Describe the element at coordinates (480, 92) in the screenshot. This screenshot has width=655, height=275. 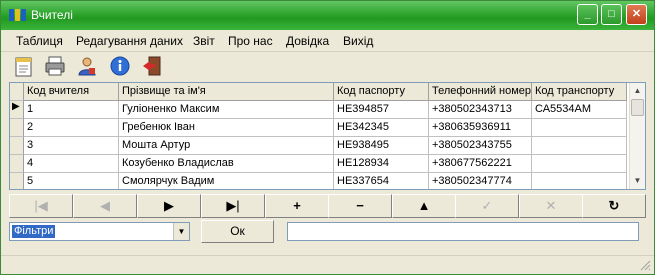
I see `column-header: Телефонний номер` at that location.